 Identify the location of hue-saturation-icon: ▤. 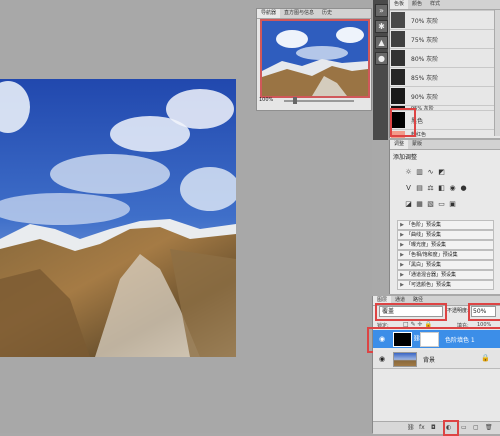
(419, 188).